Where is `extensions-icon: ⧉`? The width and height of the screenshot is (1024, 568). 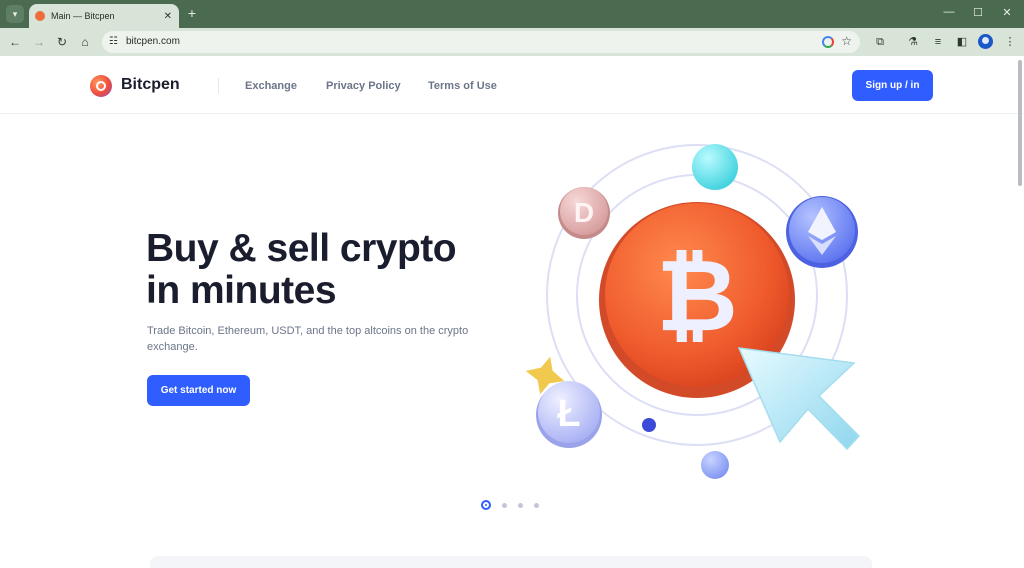
extensions-icon: ⧉ is located at coordinates (880, 42).